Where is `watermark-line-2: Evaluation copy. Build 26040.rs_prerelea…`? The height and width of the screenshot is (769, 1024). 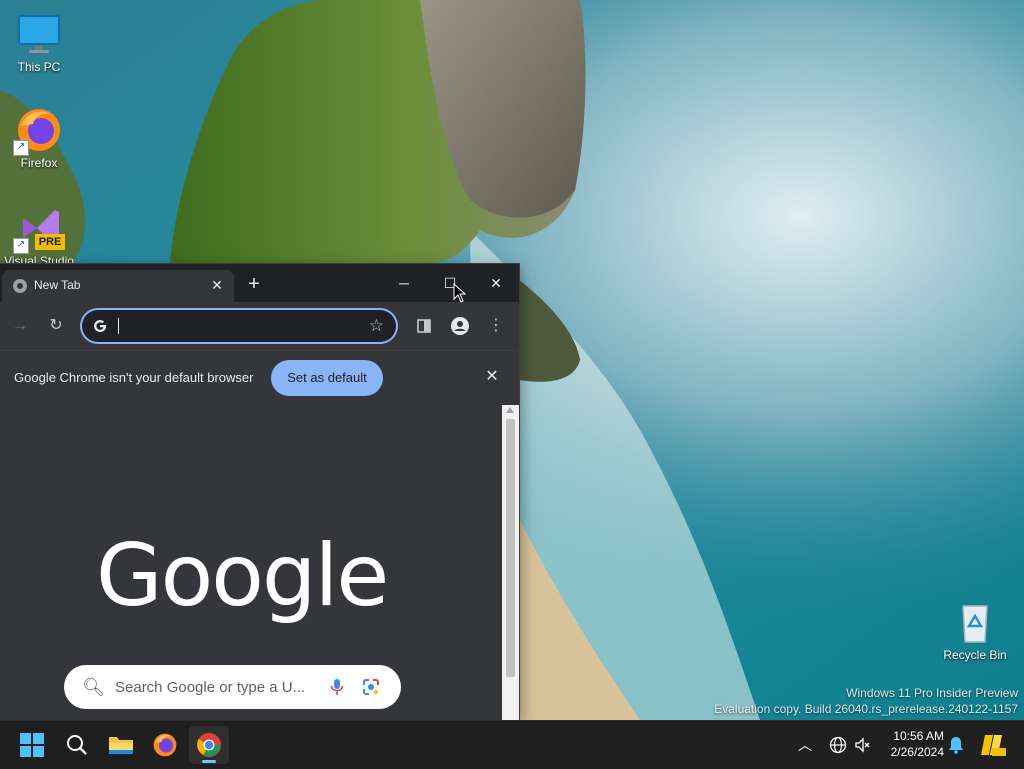 watermark-line-2: Evaluation copy. Build 26040.rs_prerelea… is located at coordinates (866, 709).